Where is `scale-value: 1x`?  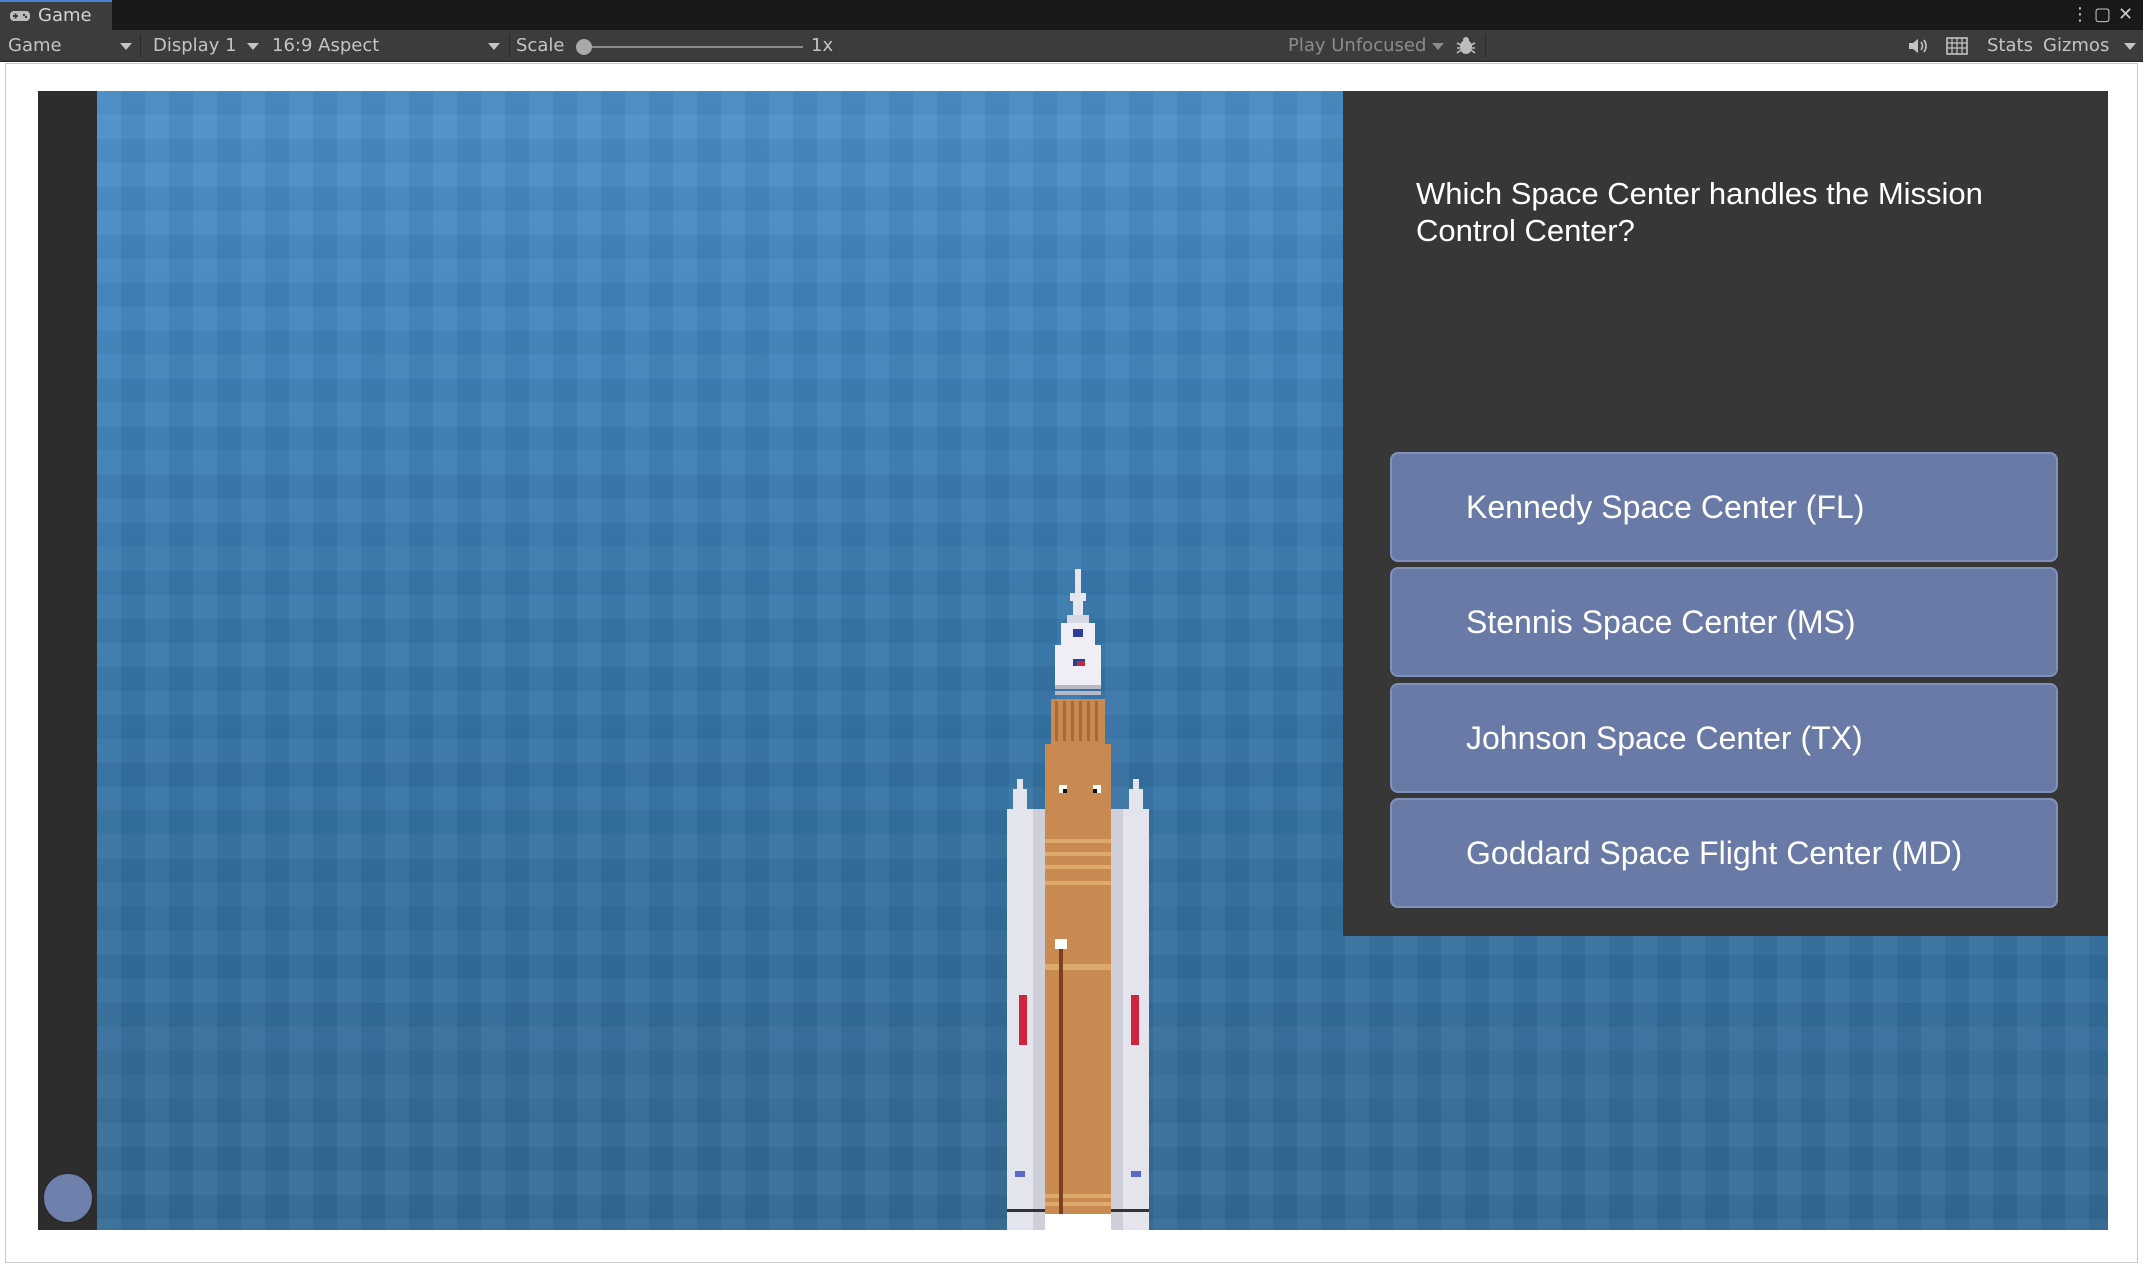 scale-value: 1x is located at coordinates (822, 45).